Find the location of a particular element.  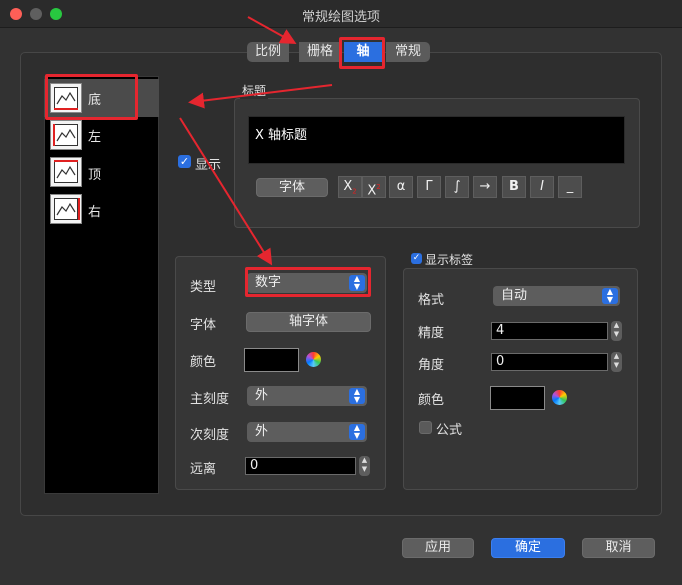

annotation-arrows is located at coordinates (256, 141).